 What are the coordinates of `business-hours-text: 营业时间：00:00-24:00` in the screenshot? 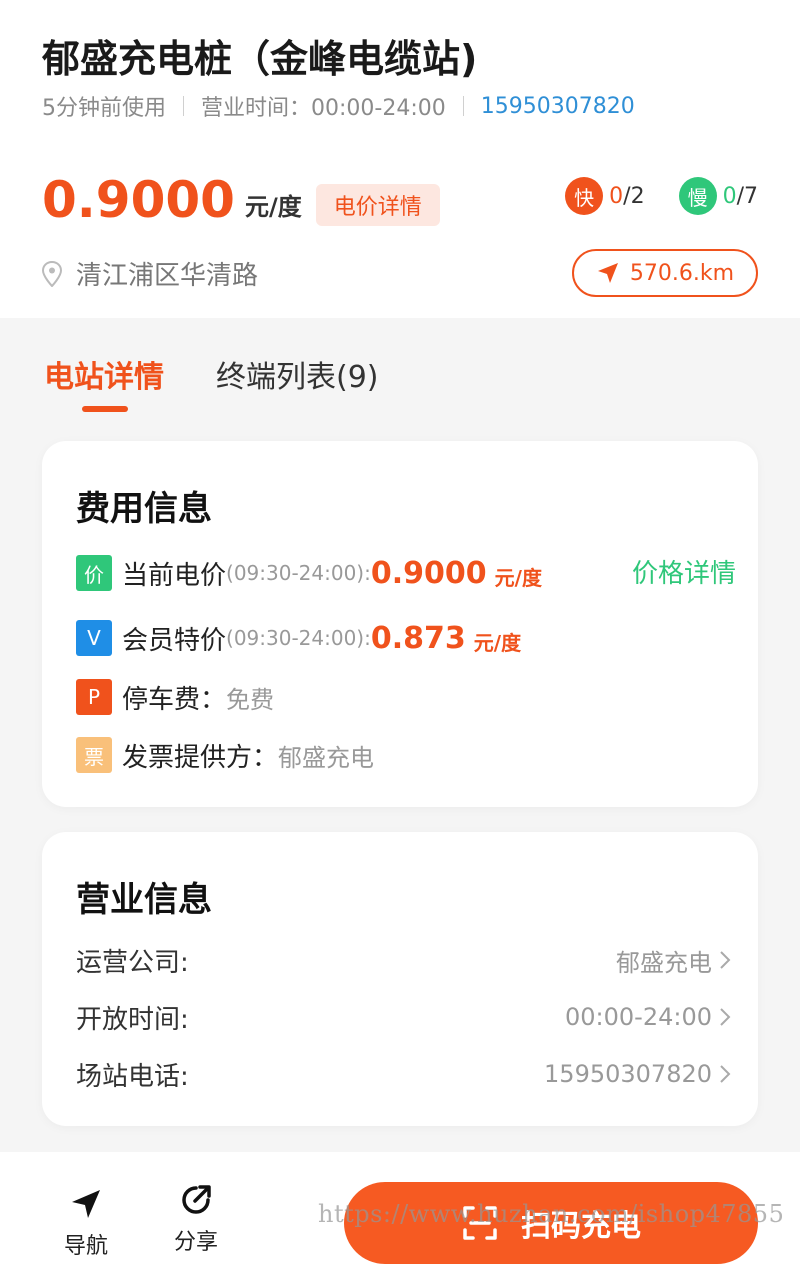 It's located at (323, 108).